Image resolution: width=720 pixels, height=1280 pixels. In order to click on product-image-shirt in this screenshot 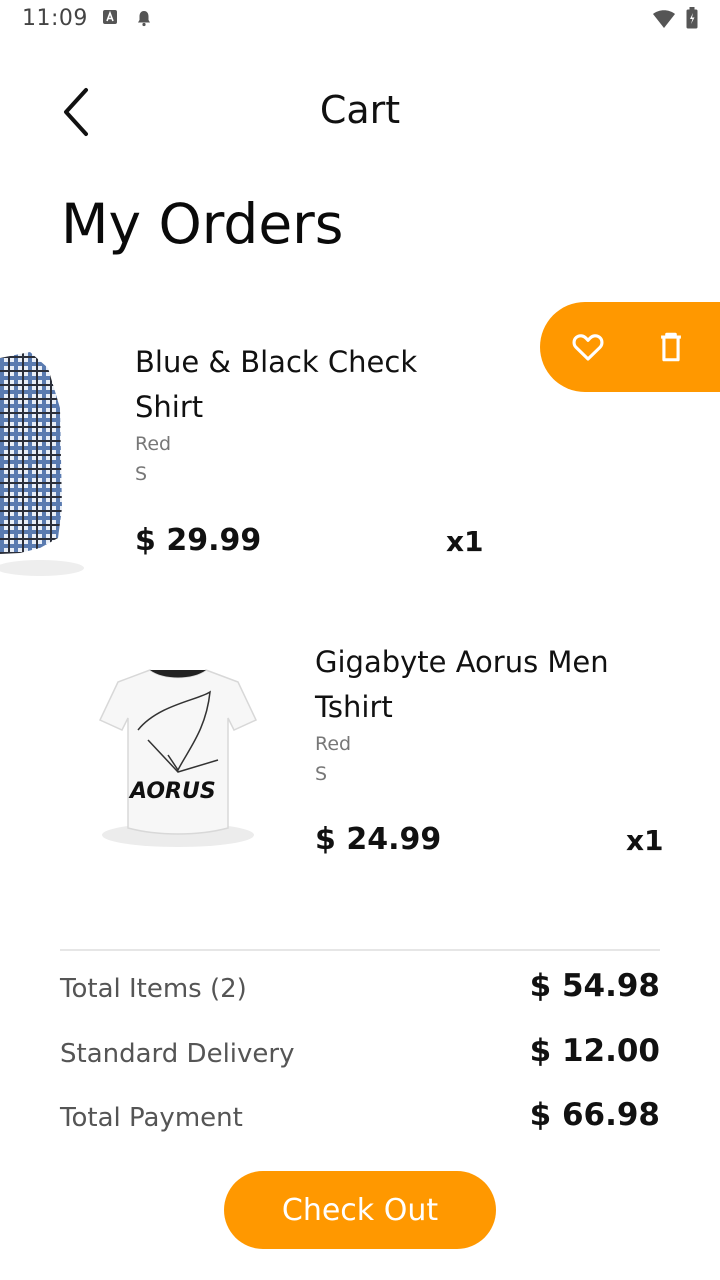, I will do `click(42, 464)`.